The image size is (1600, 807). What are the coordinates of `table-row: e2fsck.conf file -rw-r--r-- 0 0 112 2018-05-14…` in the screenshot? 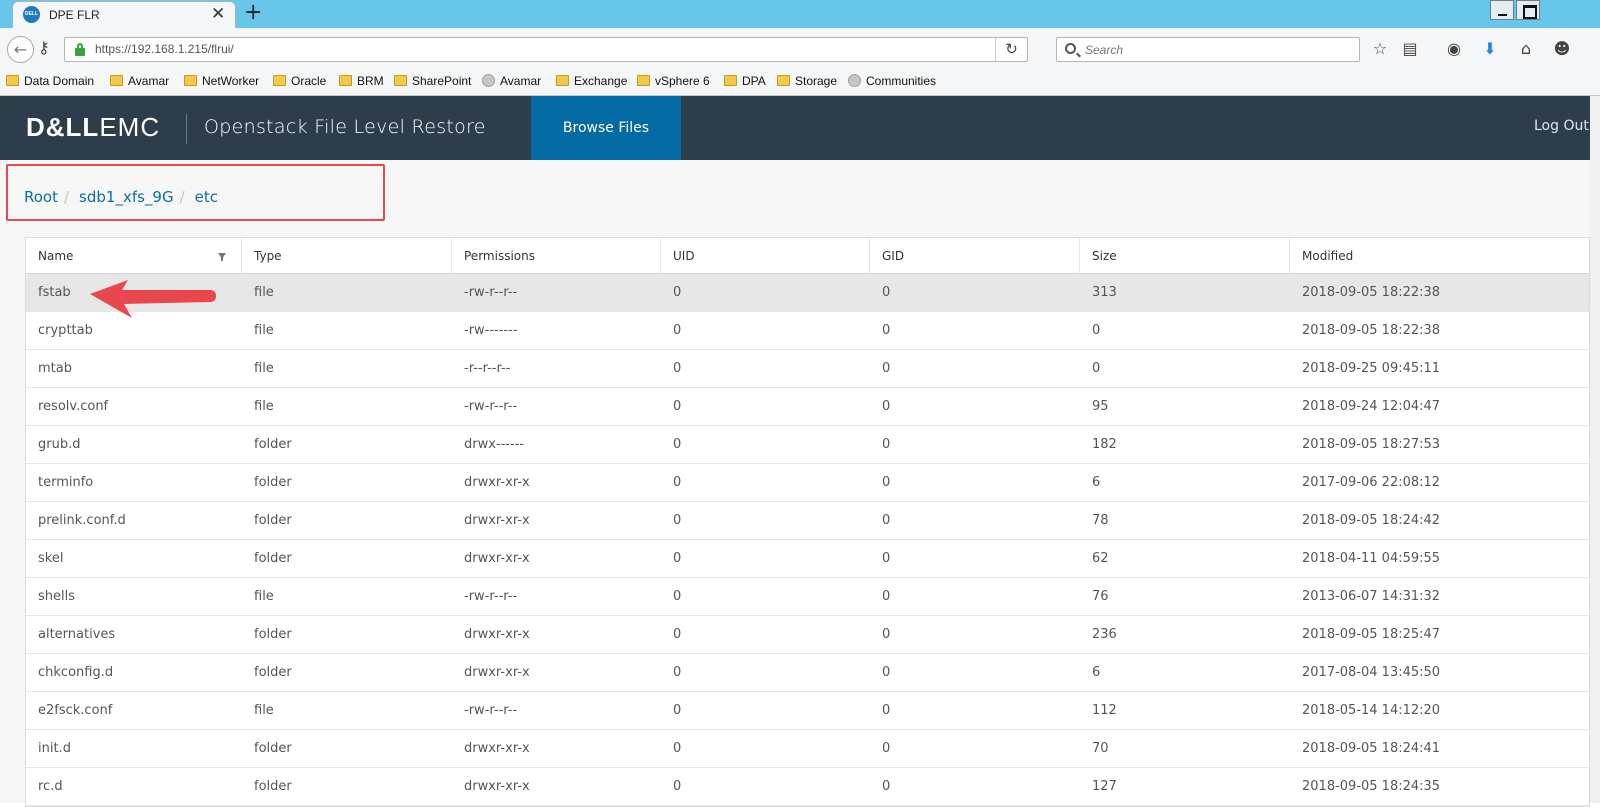 It's located at (807, 711).